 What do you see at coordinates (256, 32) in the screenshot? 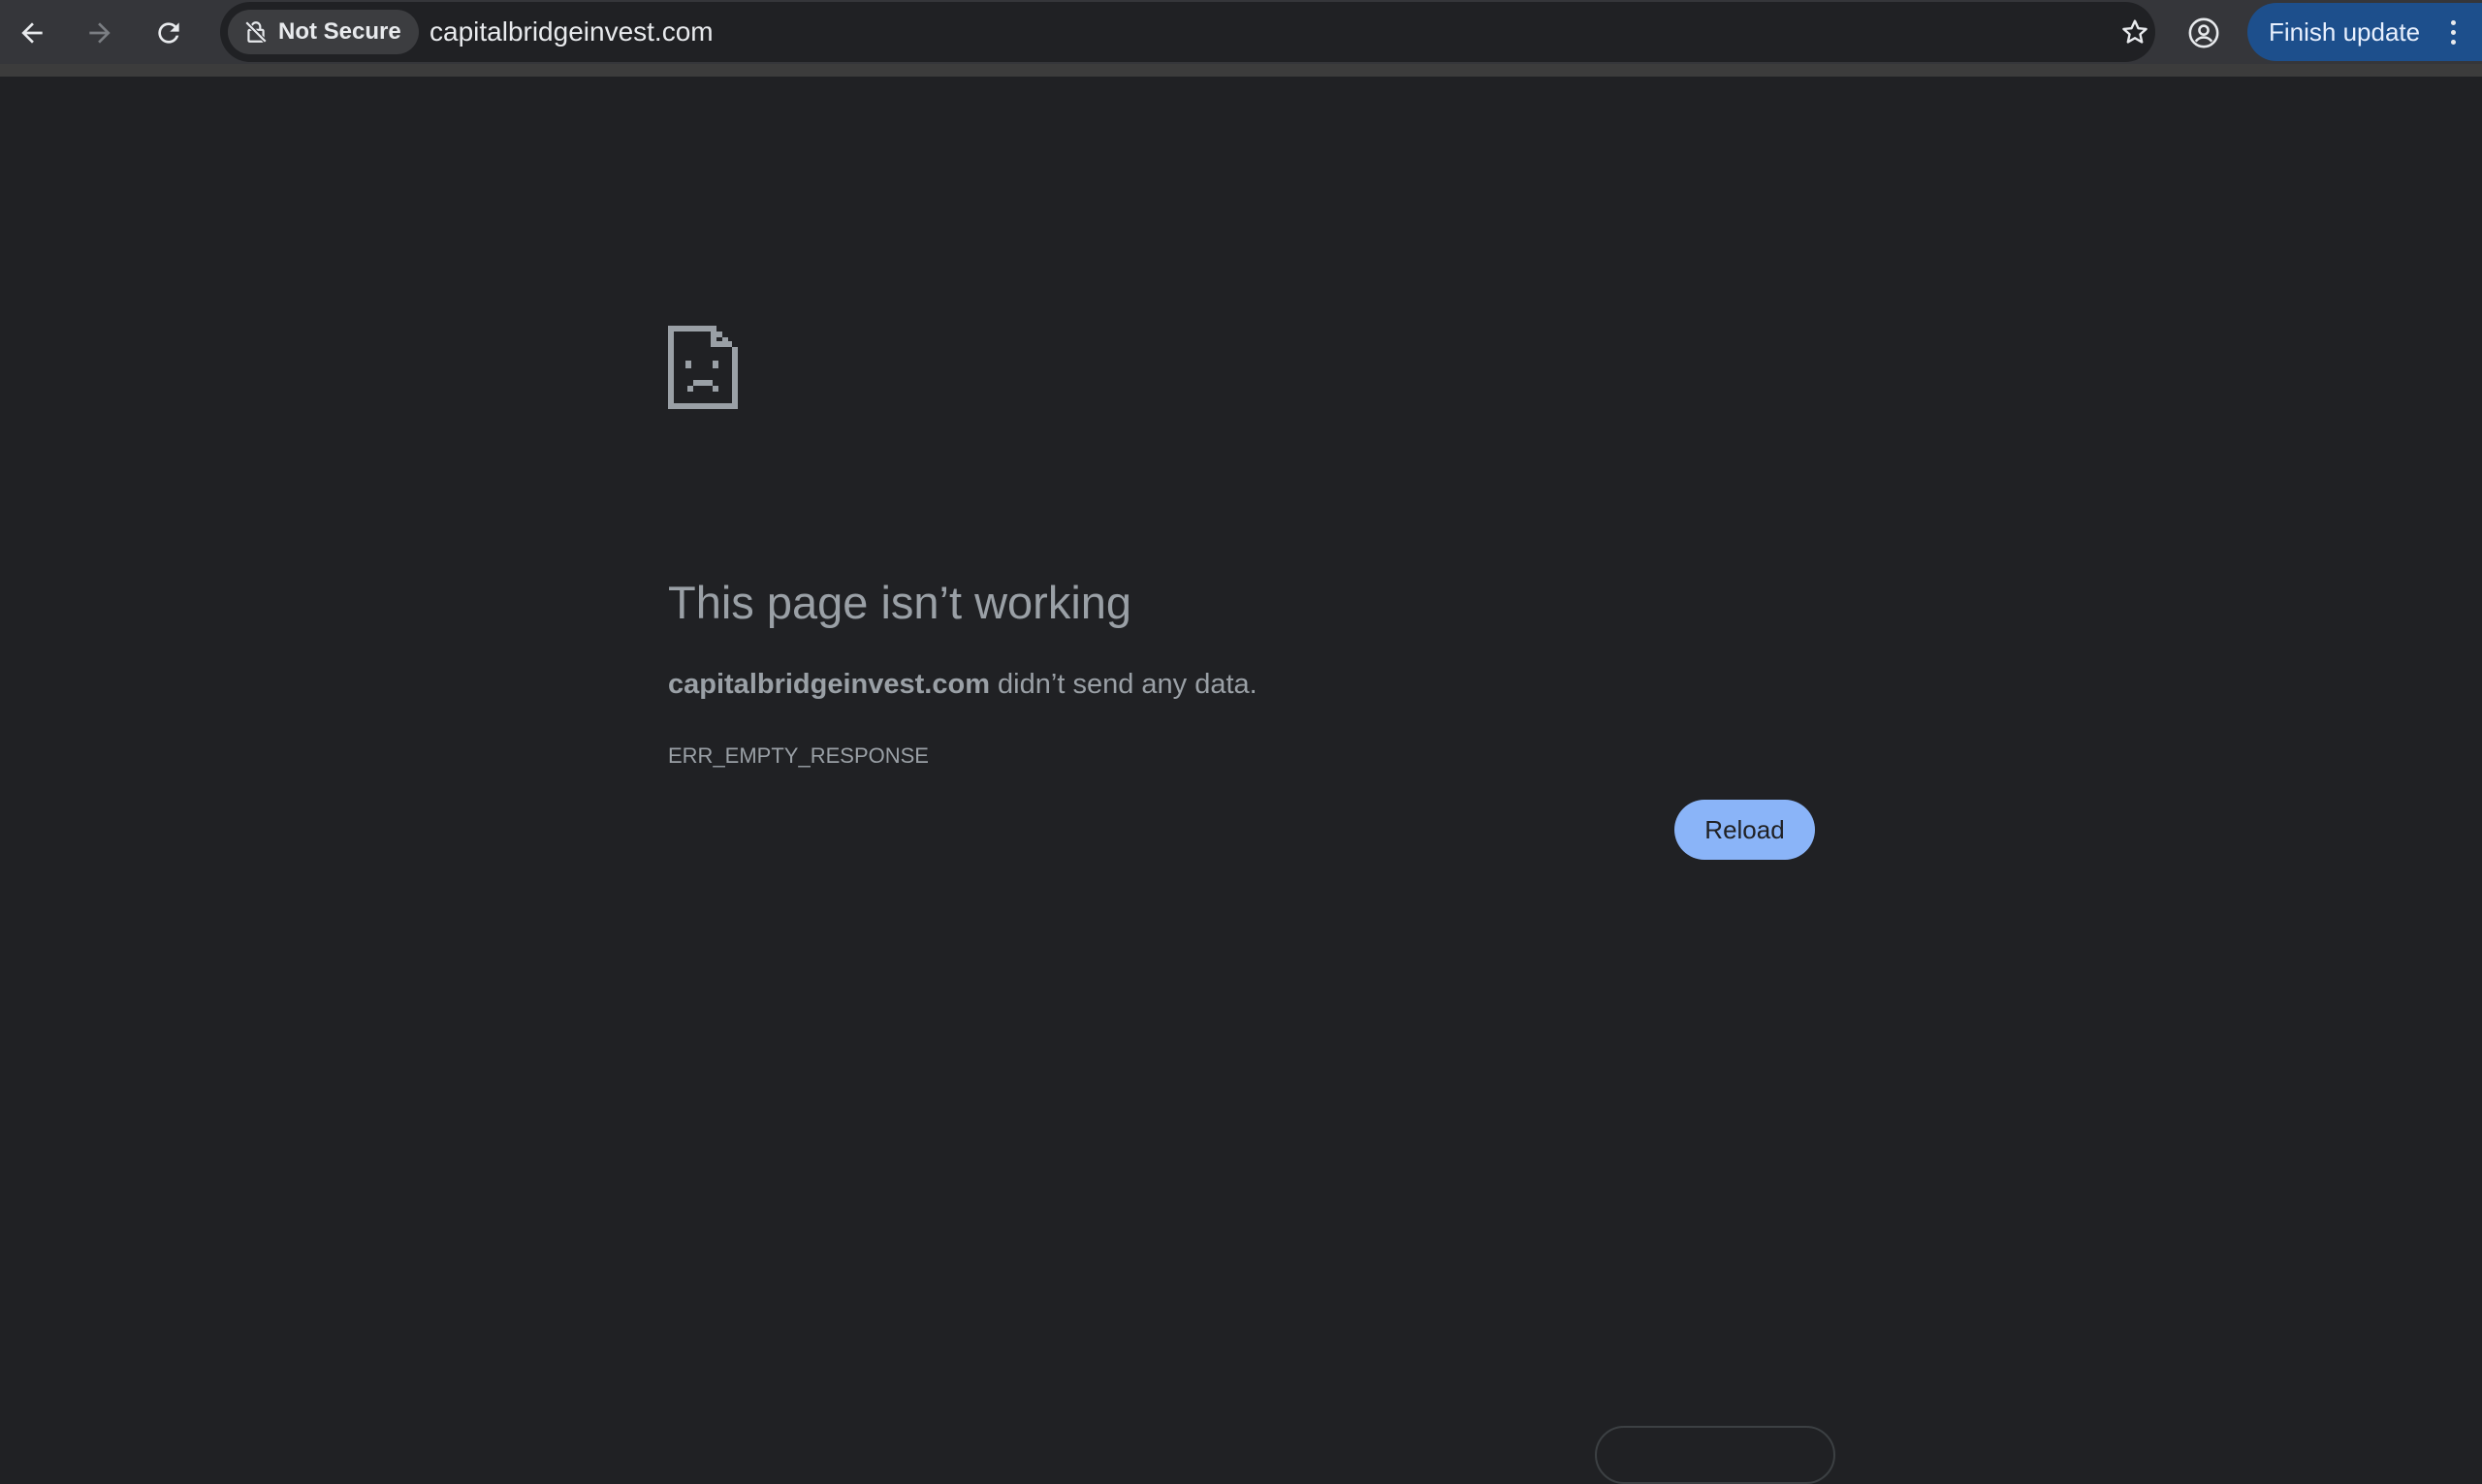
I see `not-secure-lock-icon` at bounding box center [256, 32].